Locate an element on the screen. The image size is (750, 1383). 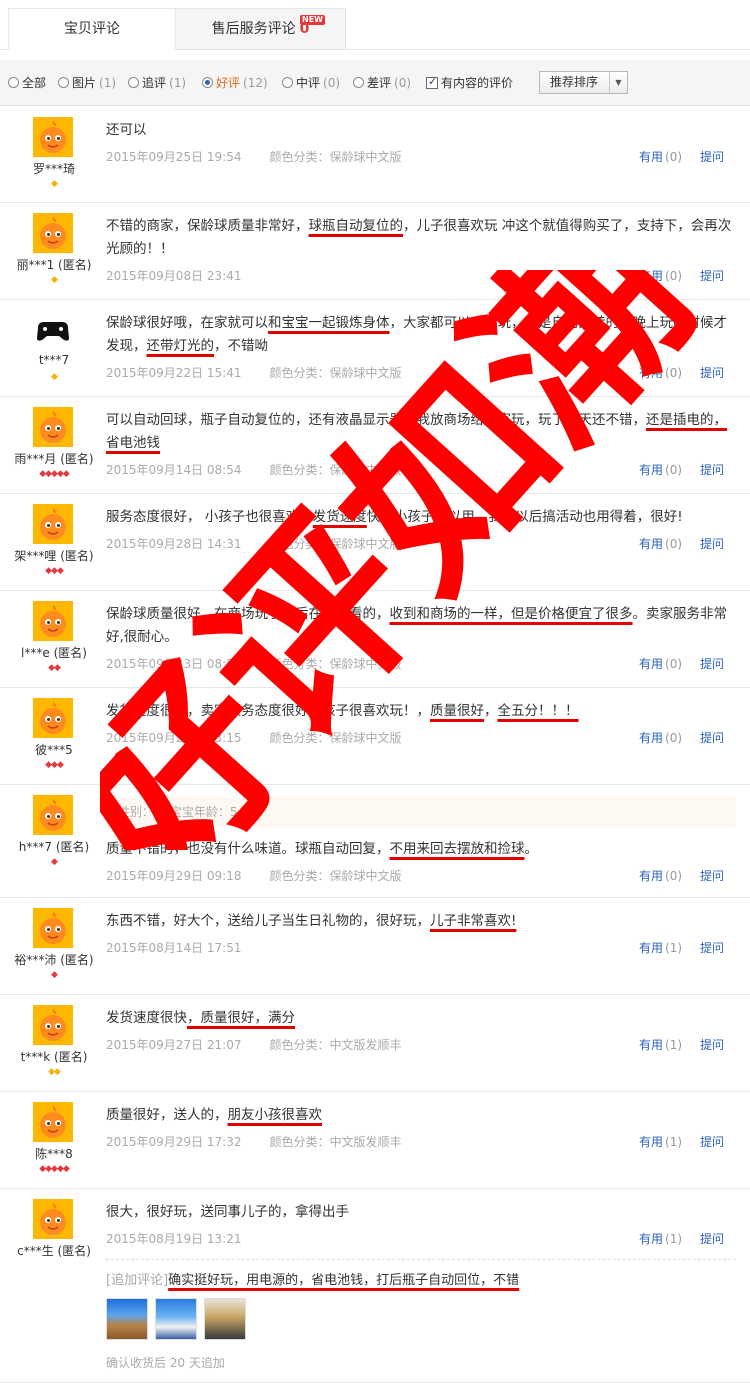
review-date: 2015年09月27日 21:07 is located at coordinates (174, 1045).